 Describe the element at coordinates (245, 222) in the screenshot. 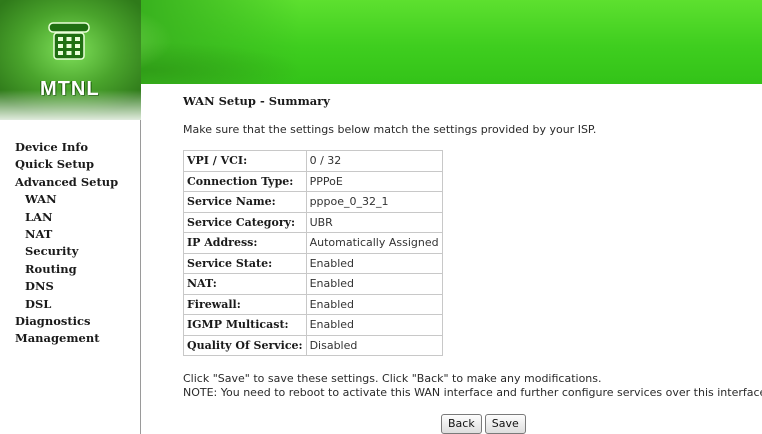

I see `summary-key: Service Category:` at that location.